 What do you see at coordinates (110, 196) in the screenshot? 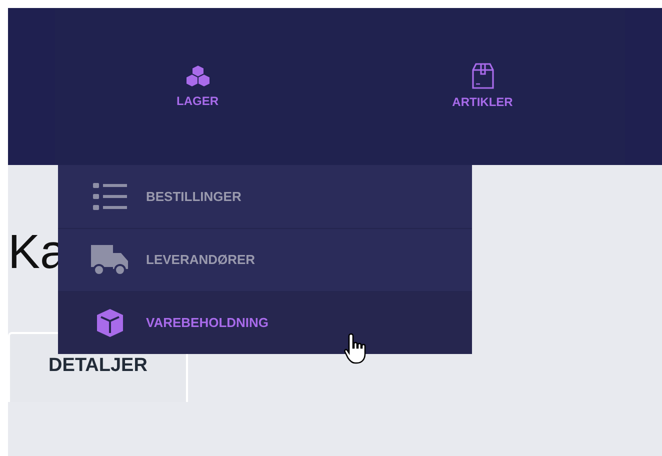
I see `list-icon` at bounding box center [110, 196].